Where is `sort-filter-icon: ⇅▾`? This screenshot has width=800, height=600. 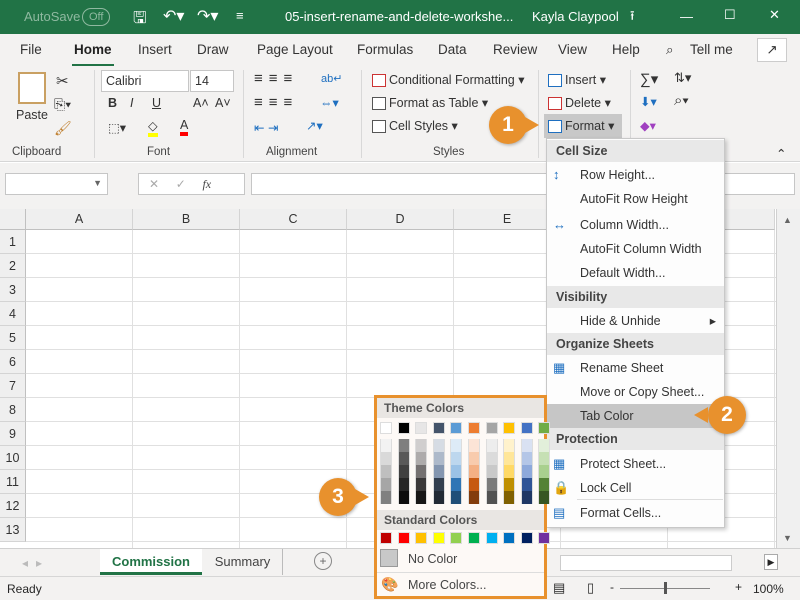
sort-filter-icon: ⇅▾ is located at coordinates (682, 78).